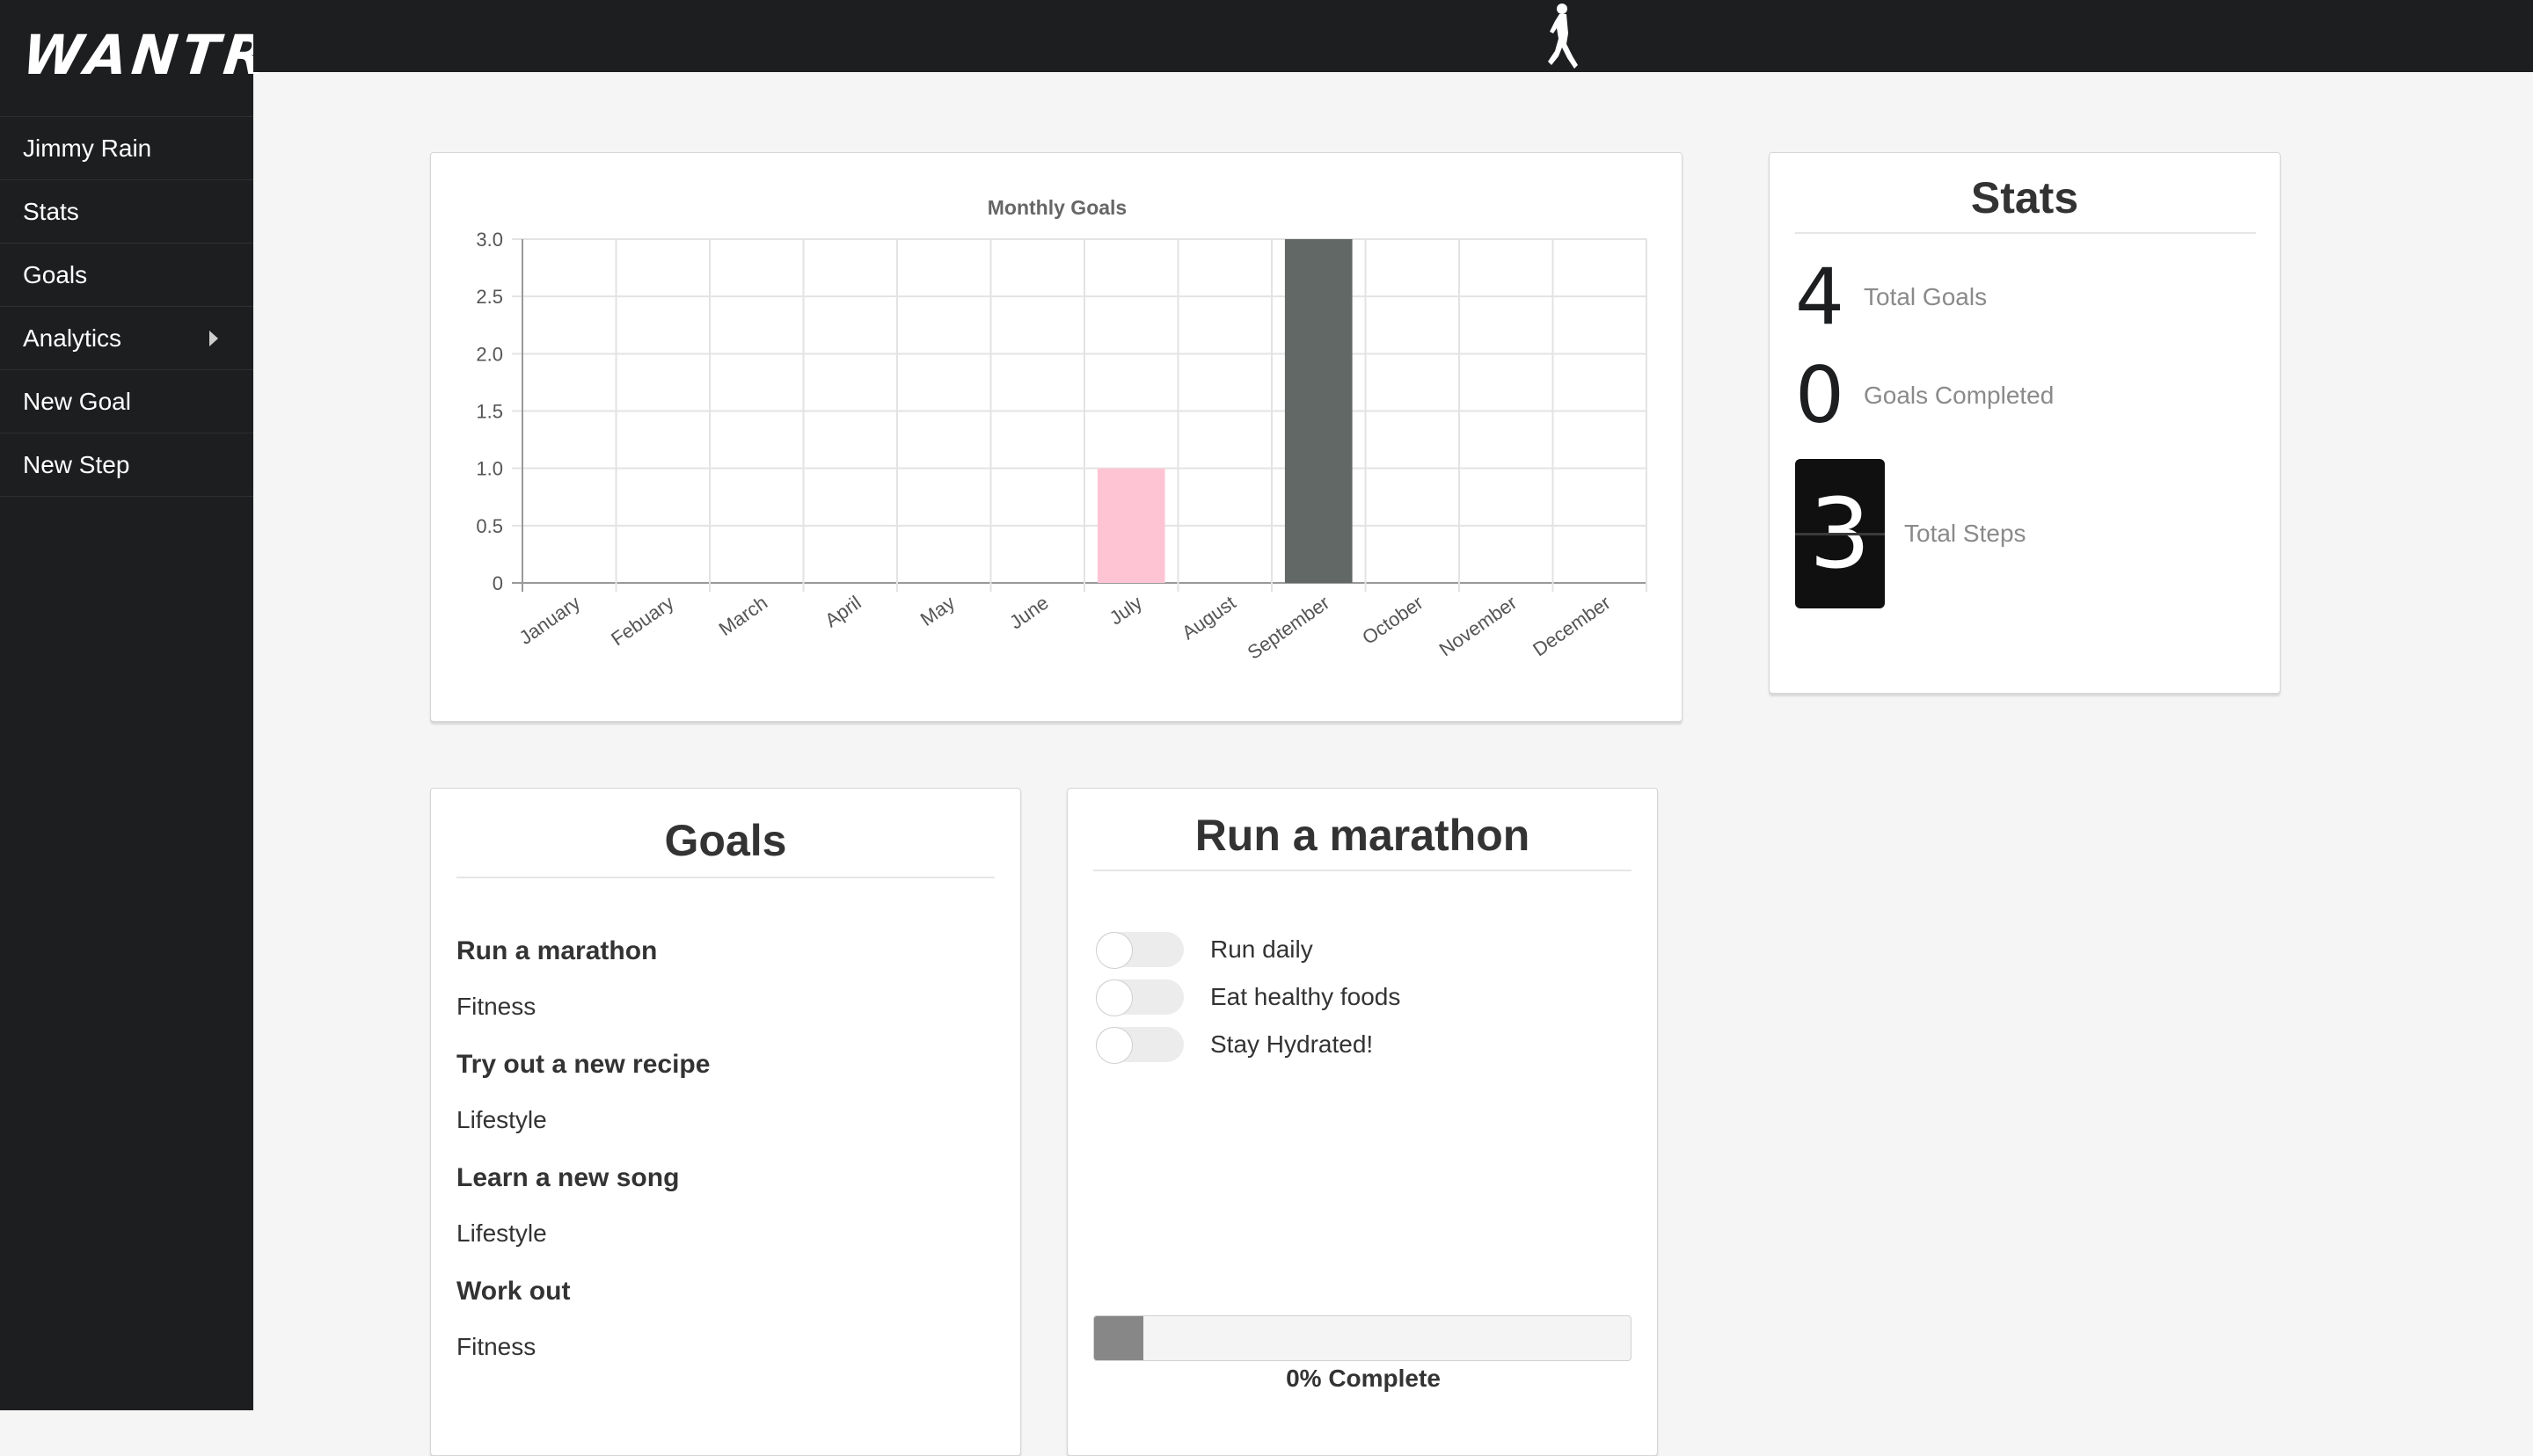 The width and height of the screenshot is (2533, 1456). What do you see at coordinates (1840, 533) in the screenshot?
I see `flip-counter: 3` at bounding box center [1840, 533].